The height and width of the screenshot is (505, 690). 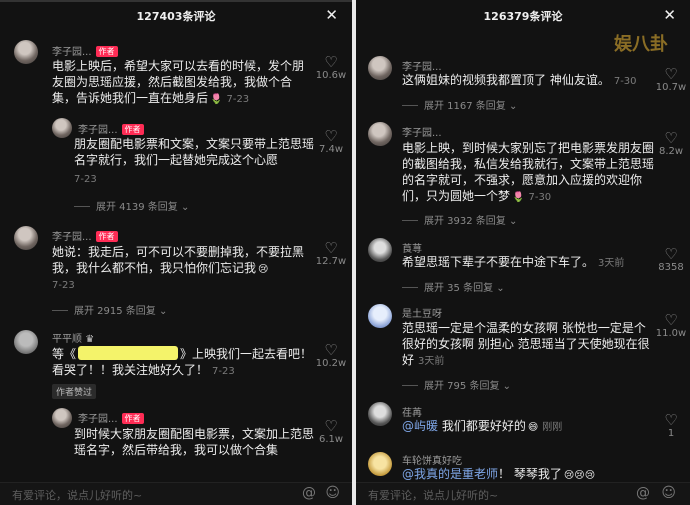 I want to click on smile-emoji-icon: 😄, so click(x=533, y=427).